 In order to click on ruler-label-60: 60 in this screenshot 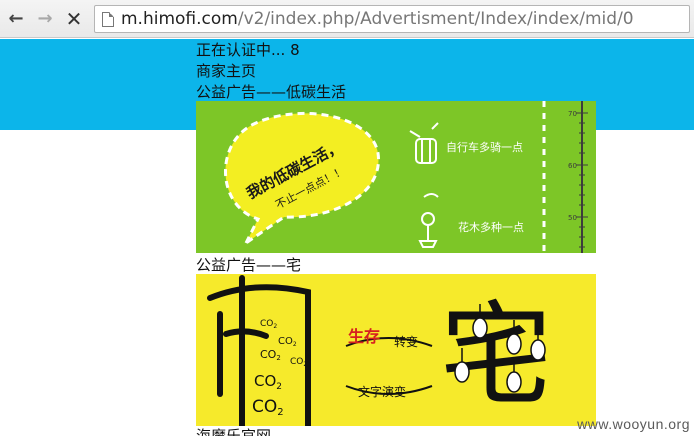, I will do `click(572, 166)`.